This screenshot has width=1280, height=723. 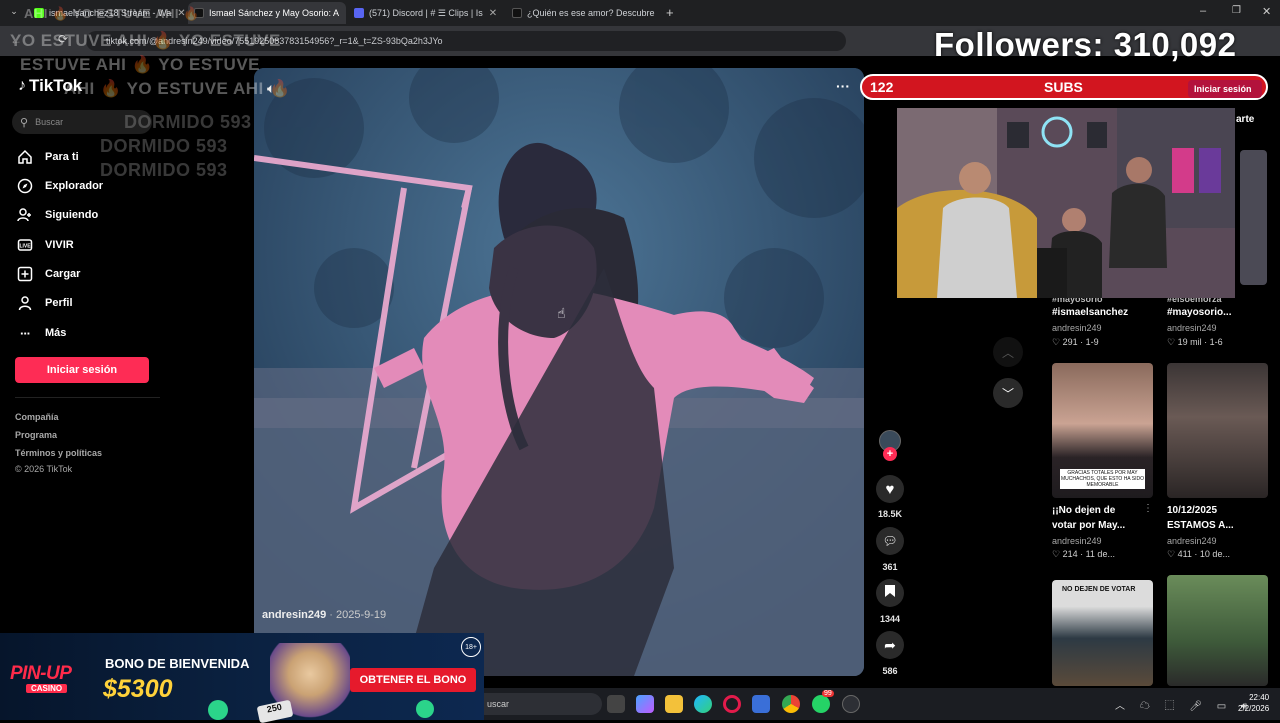 I want to click on sidebar-item-mas: ··· Más, so click(x=41, y=333).